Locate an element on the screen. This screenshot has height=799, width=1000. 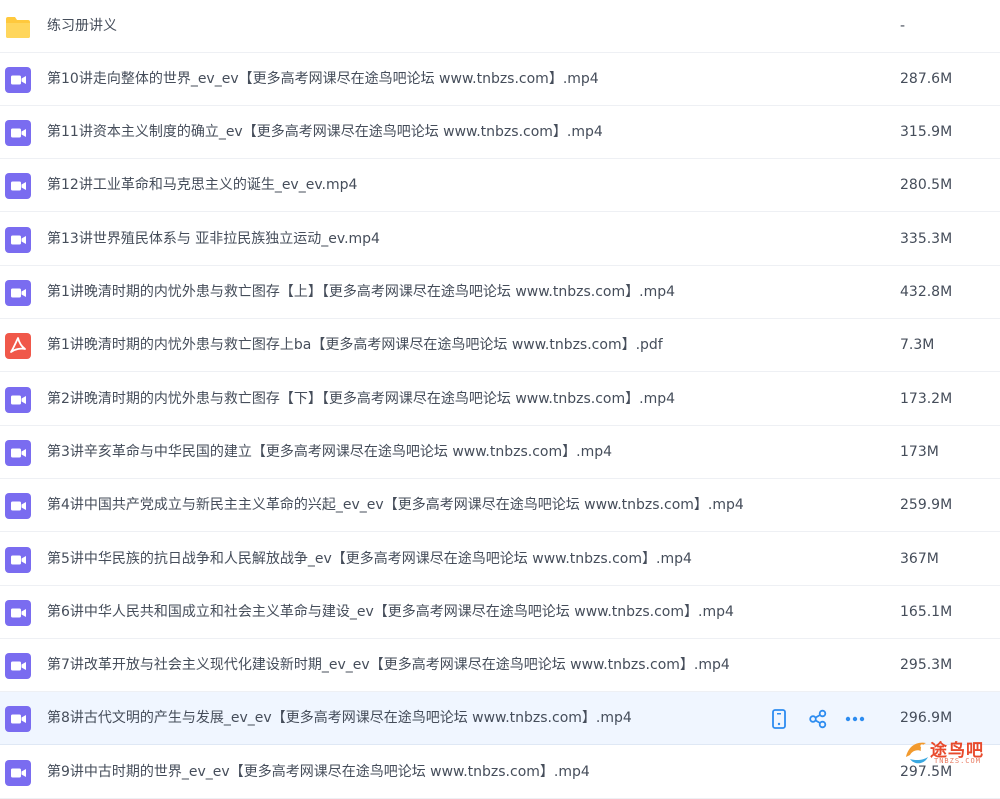
watermark: 途鸟吧 TNBZS.COM is located at coordinates (948, 752).